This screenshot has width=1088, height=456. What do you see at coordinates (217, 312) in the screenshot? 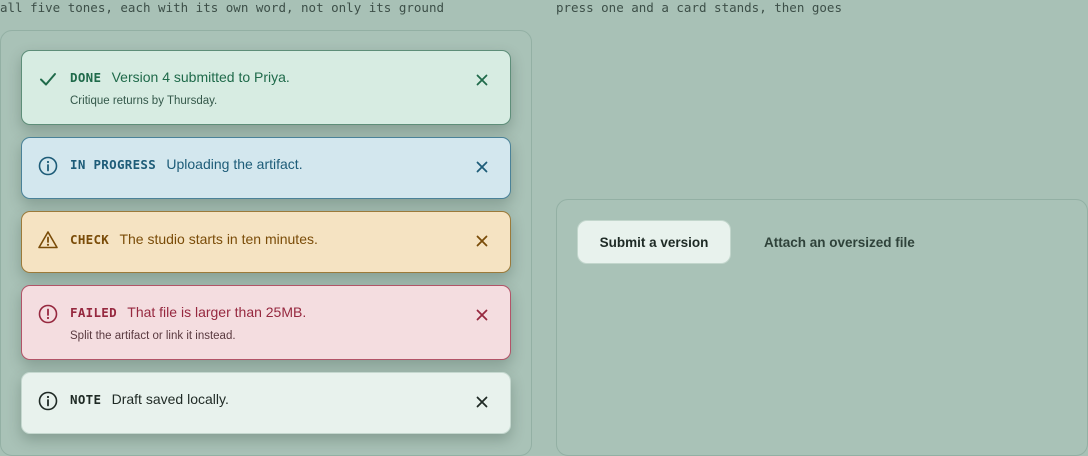
I see `toast-message: That file is larger than 25MB.` at bounding box center [217, 312].